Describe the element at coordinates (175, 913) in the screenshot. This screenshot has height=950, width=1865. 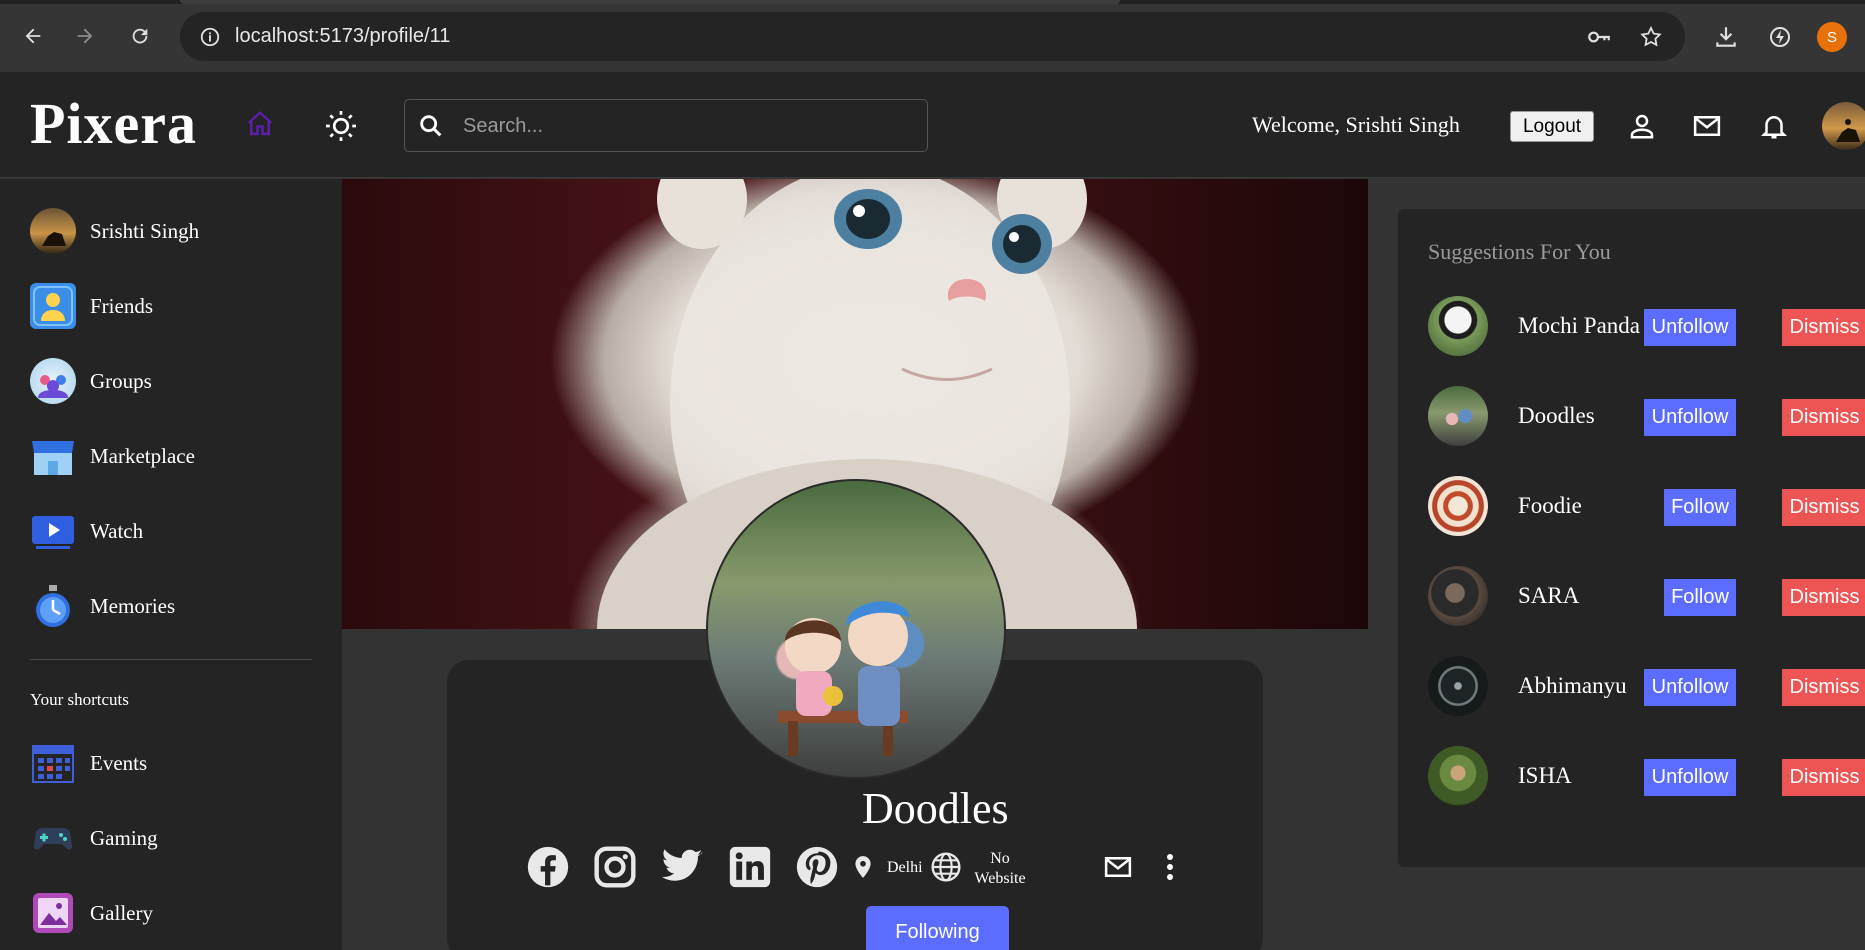
I see `sidebar-item-gallery: Gallery` at that location.